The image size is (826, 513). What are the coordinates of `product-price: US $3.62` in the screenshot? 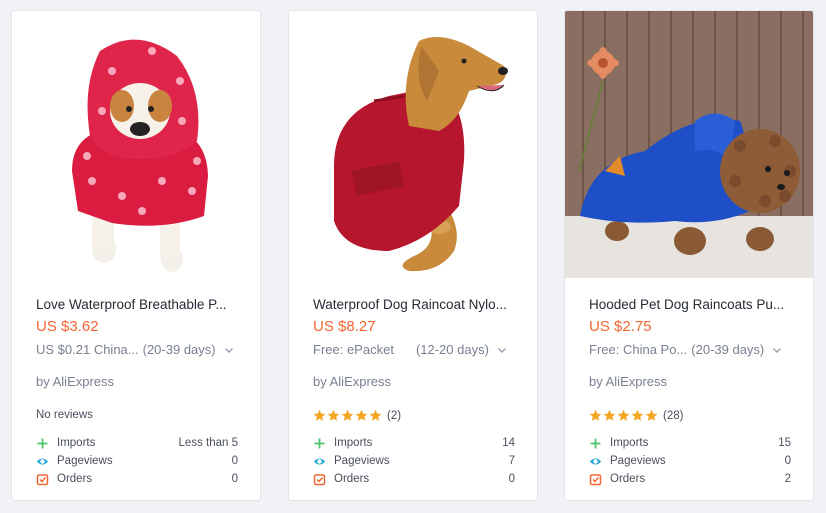 It's located at (67, 326).